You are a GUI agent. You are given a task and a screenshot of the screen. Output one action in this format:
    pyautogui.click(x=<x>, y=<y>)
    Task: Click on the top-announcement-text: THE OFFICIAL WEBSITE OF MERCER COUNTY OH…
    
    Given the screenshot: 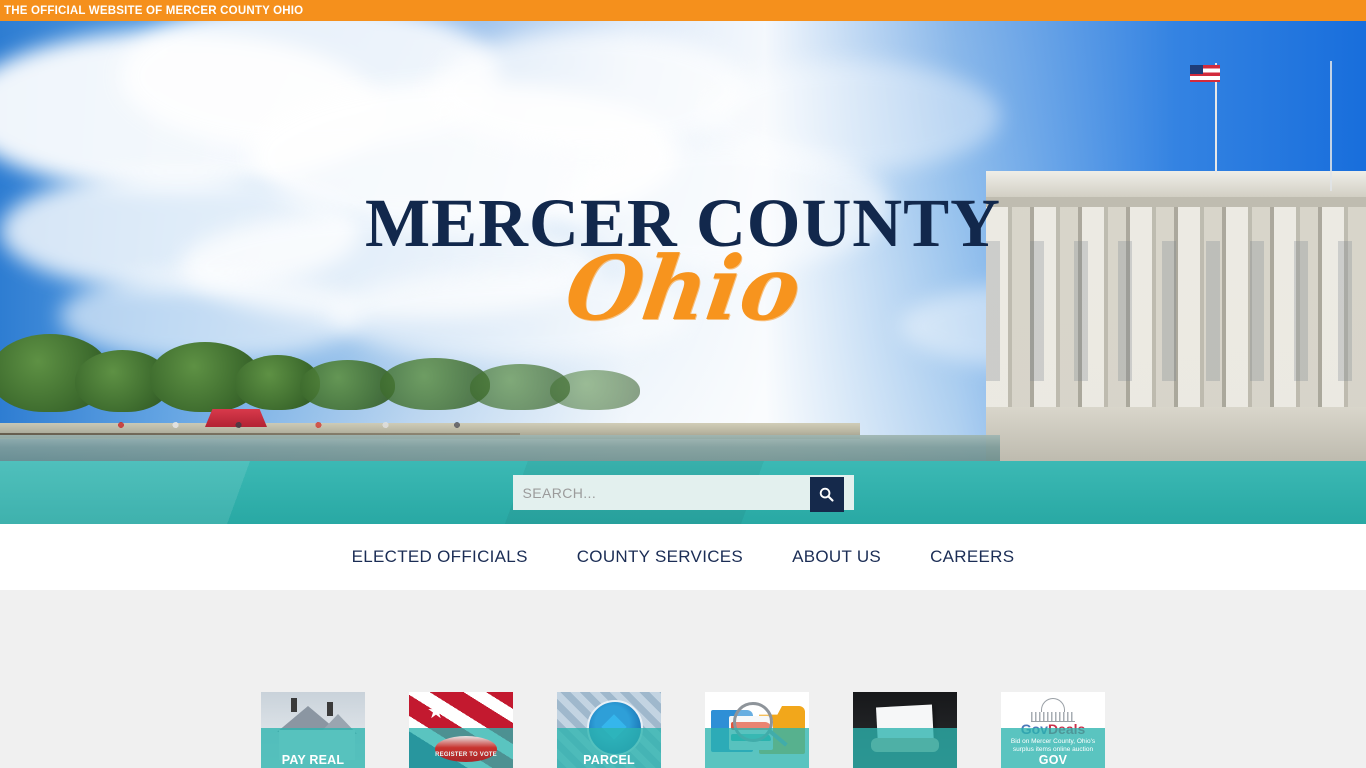 What is the action you would take?
    pyautogui.click(x=154, y=10)
    